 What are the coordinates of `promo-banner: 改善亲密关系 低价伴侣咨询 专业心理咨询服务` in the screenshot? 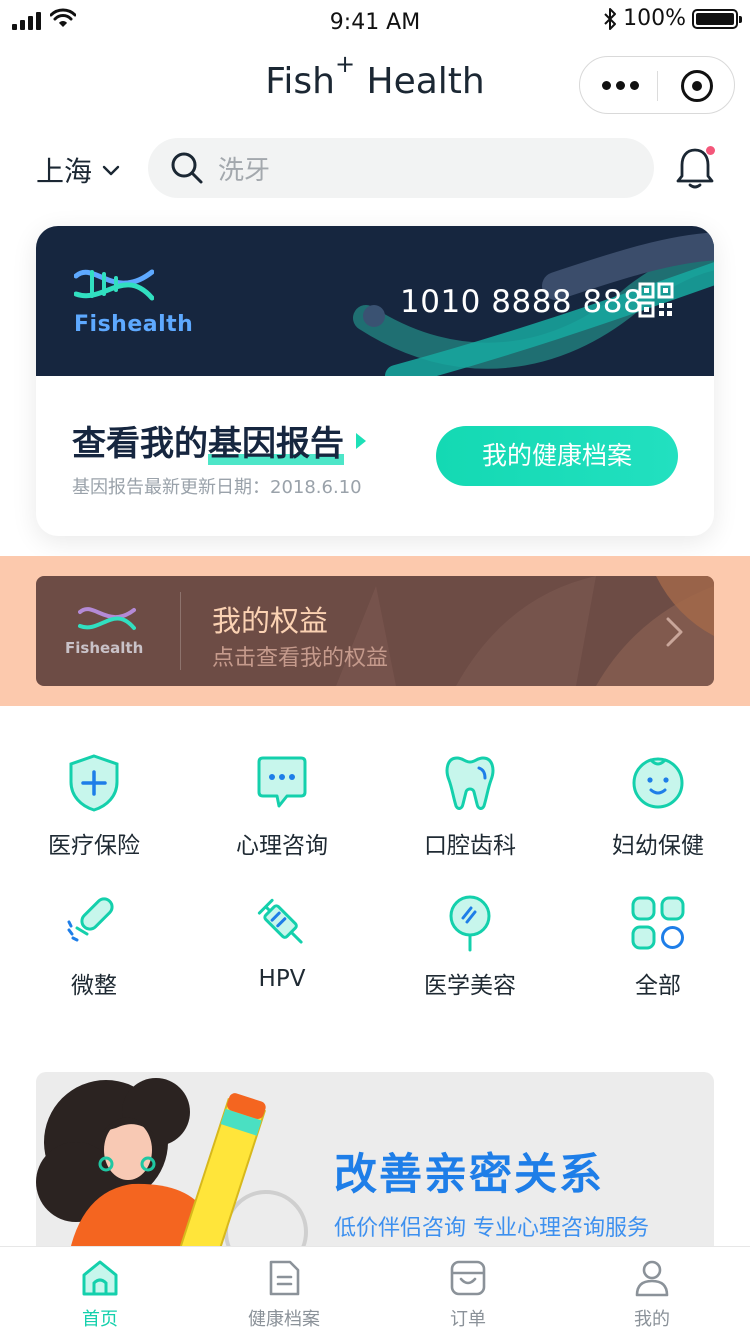 It's located at (375, 1172).